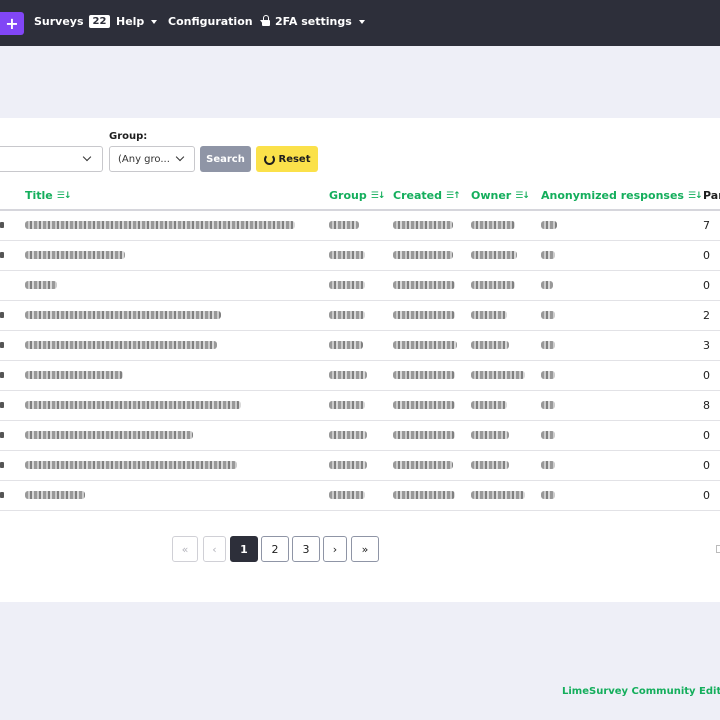 Image resolution: width=720 pixels, height=720 pixels. Describe the element at coordinates (214, 549) in the screenshot. I see `pagination-prev: ‹` at that location.